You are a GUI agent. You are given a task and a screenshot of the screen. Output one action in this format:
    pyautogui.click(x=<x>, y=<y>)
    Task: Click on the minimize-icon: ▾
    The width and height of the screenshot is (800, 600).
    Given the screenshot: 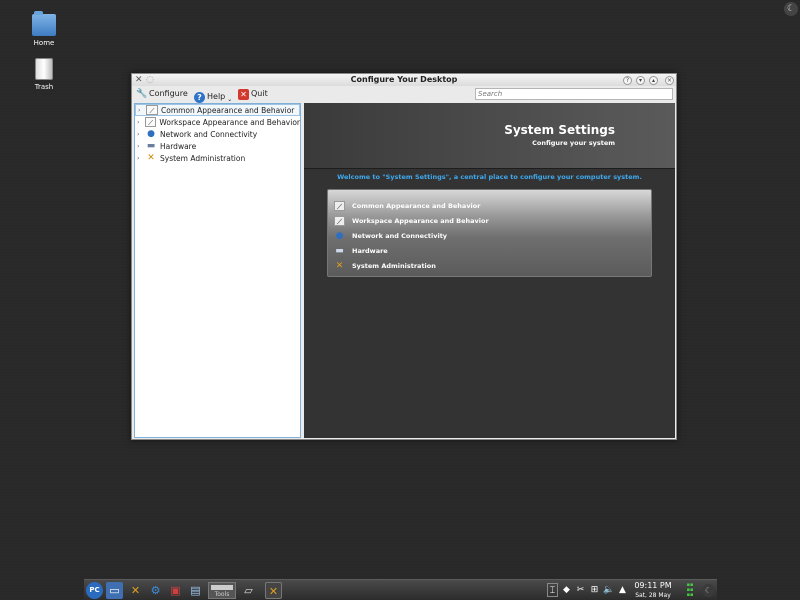 What is the action you would take?
    pyautogui.click(x=640, y=80)
    